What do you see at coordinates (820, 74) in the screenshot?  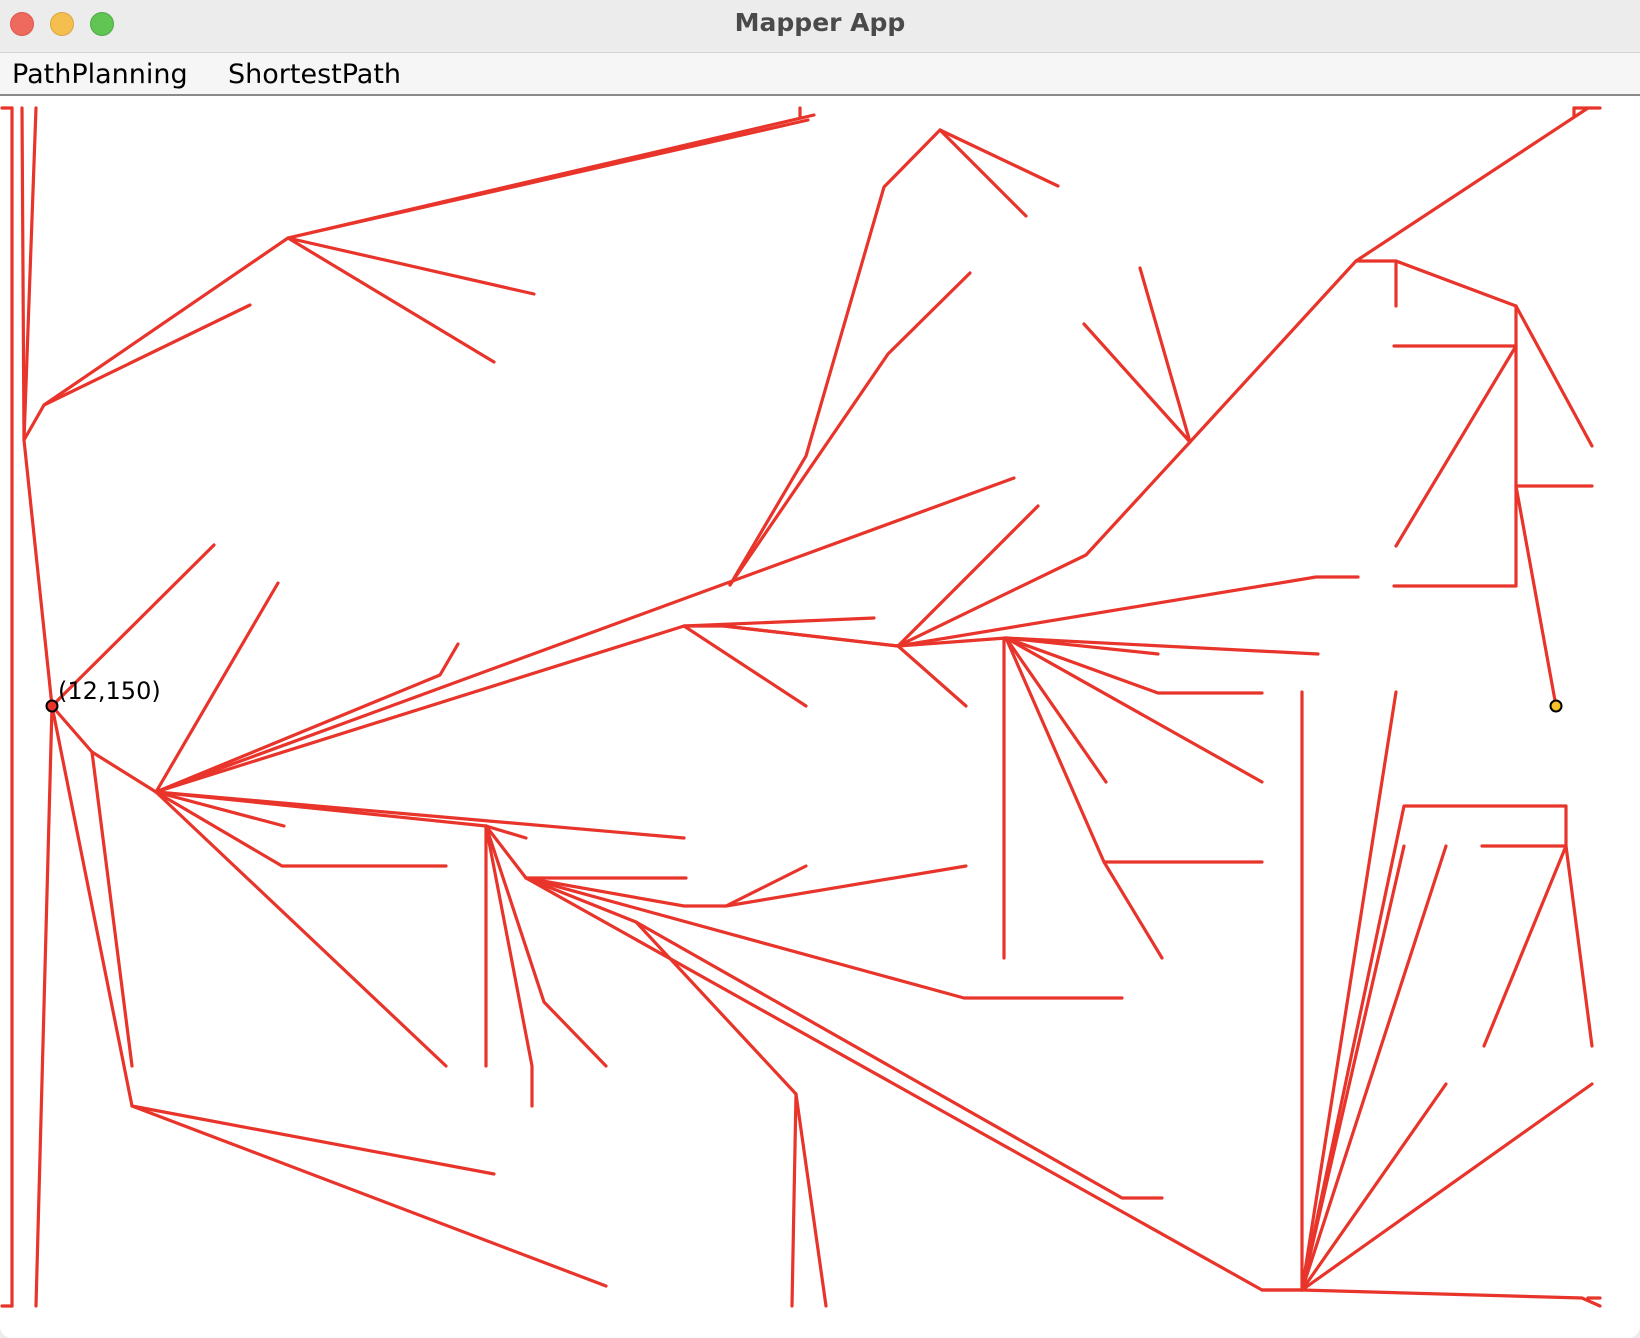 I see `menu-bar: PathPlanning ShortestPath` at bounding box center [820, 74].